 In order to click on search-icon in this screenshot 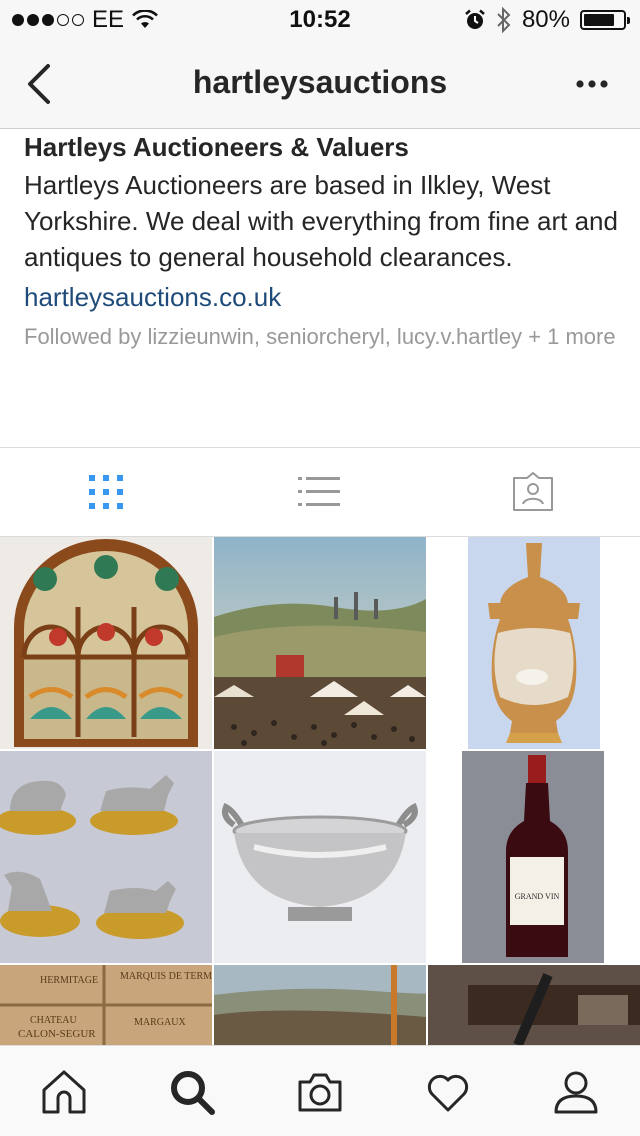, I will do `click(193, 1093)`.